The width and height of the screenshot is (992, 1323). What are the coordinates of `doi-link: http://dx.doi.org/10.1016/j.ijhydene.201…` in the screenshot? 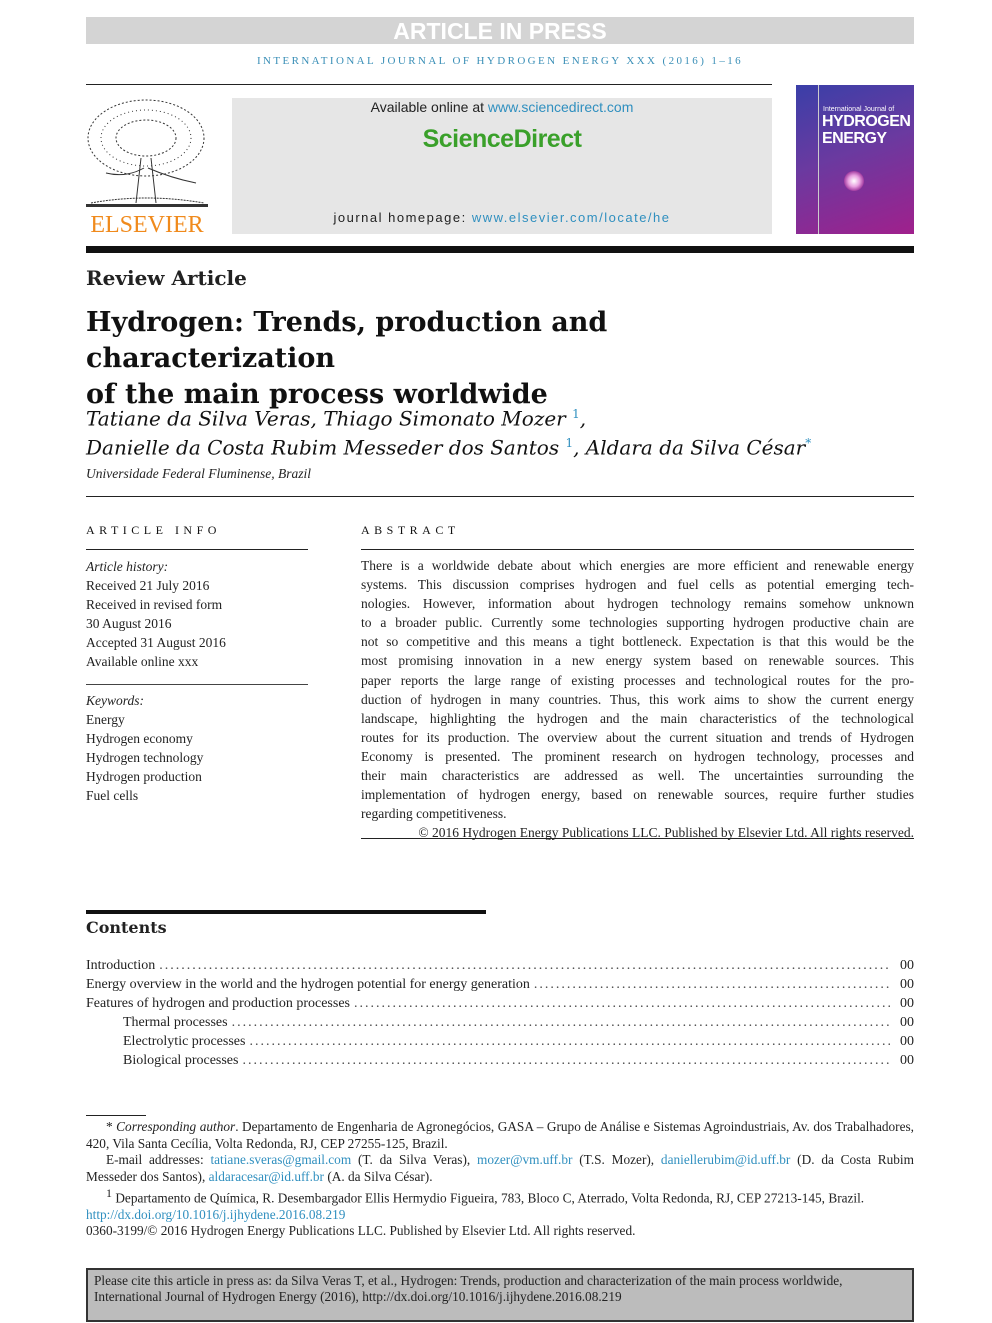 It's located at (215, 1214).